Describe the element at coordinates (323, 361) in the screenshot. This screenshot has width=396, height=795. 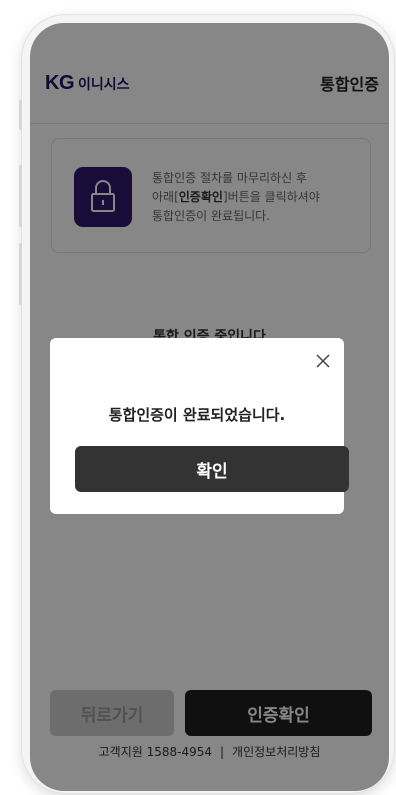
I see `close-icon` at that location.